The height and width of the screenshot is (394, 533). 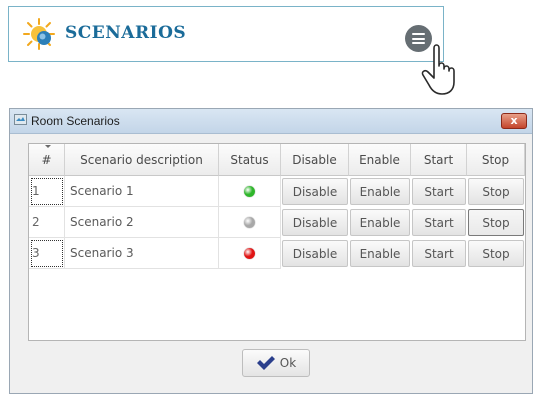 What do you see at coordinates (439, 160) in the screenshot?
I see `column-header-start: Start` at bounding box center [439, 160].